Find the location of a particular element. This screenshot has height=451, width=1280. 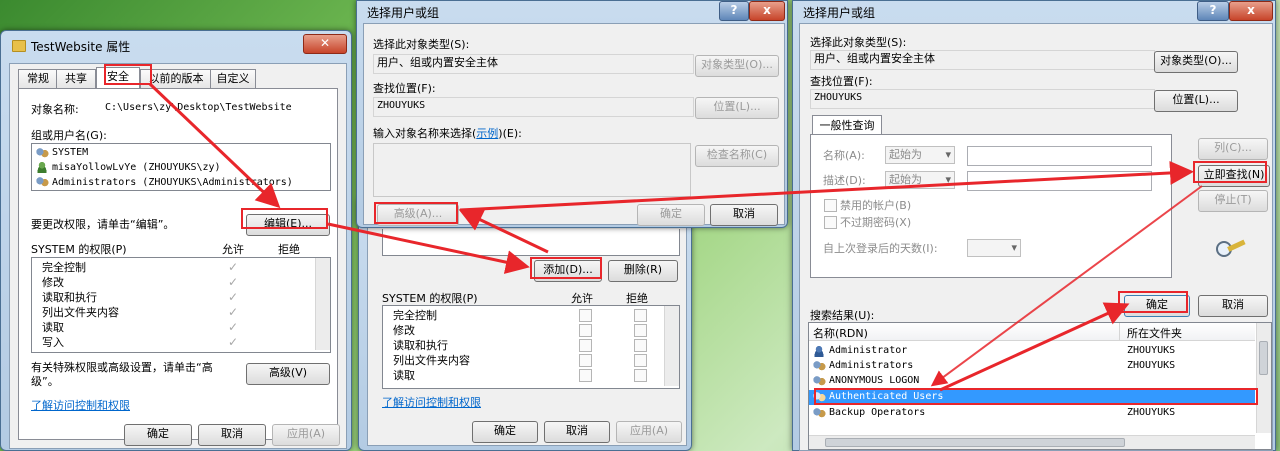

close-button: ✕ is located at coordinates (325, 44).